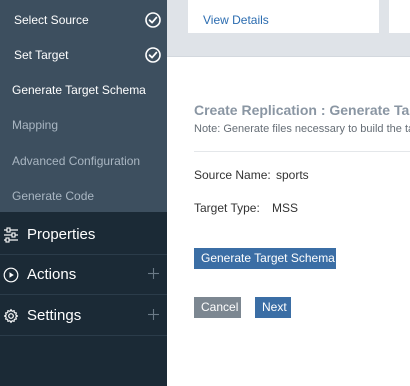 This screenshot has height=386, width=410. I want to click on top-card-band: View Details, so click(288, 28).